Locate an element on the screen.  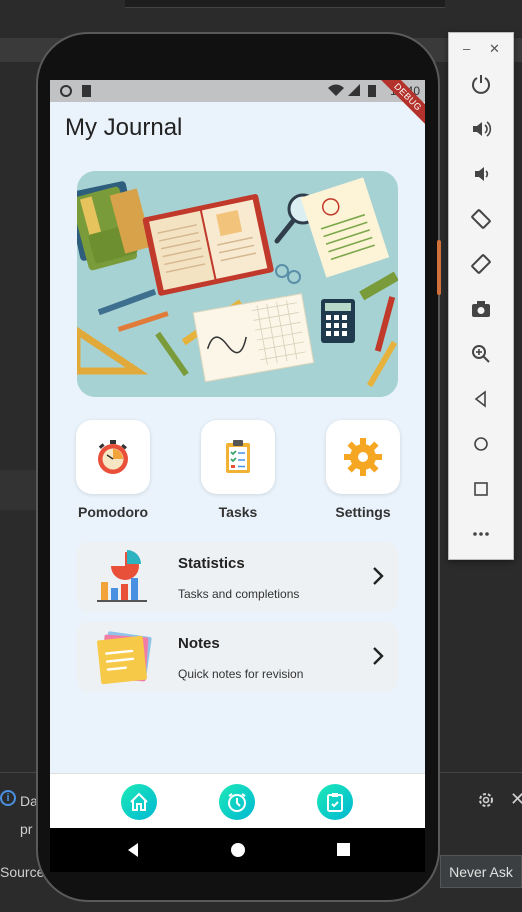
camera-icon is located at coordinates (481, 309).